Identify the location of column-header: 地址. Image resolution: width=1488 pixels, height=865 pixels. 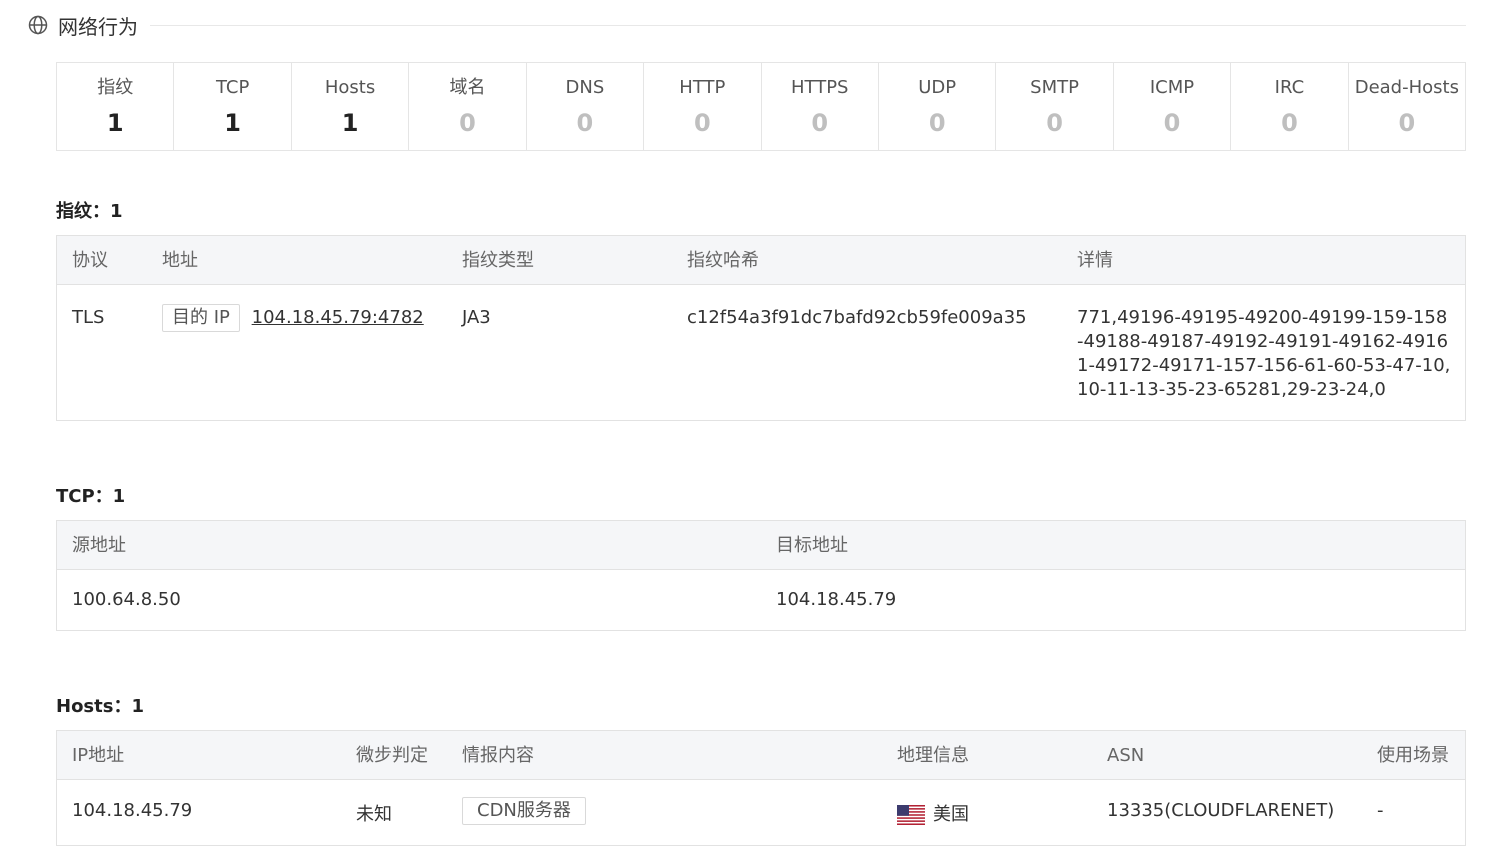
(180, 260).